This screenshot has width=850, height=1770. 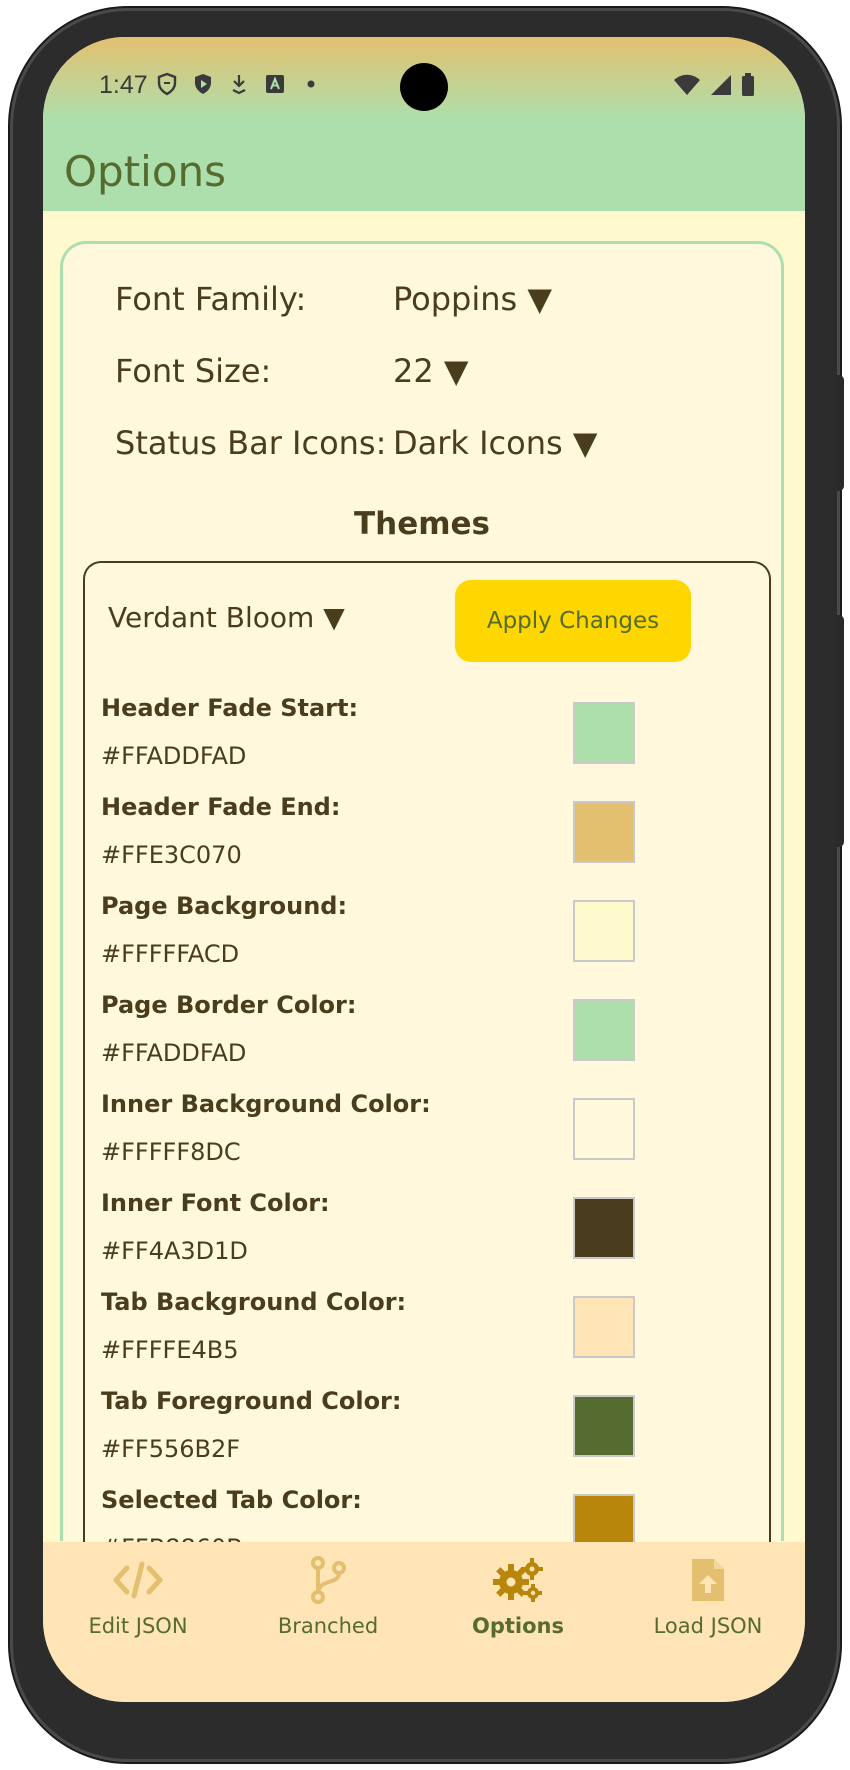 What do you see at coordinates (174, 1251) in the screenshot?
I see `color-hex-value: #FF4A3D1D` at bounding box center [174, 1251].